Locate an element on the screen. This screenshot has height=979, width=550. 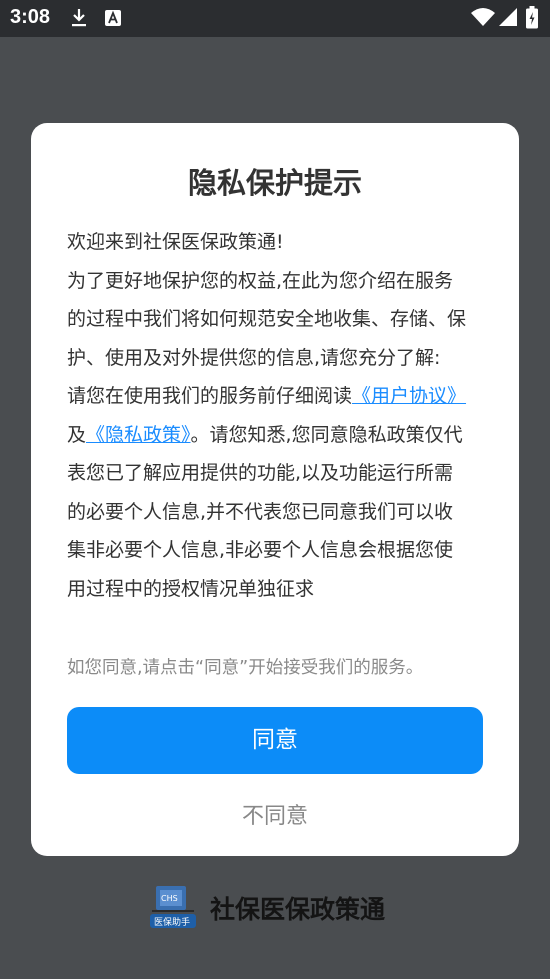
user-agreement-link: 《用户协议》 is located at coordinates (409, 396).